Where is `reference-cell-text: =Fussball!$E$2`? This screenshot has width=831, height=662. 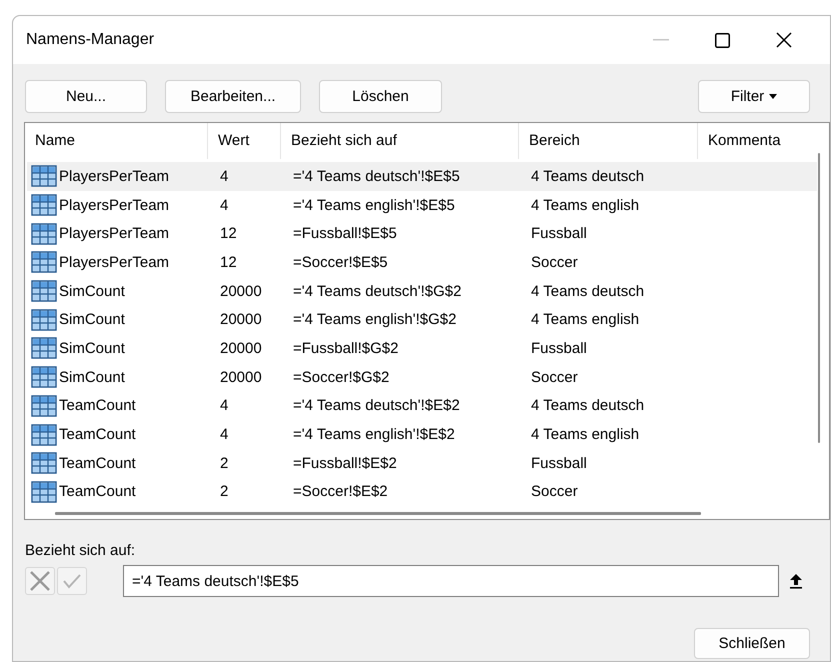
reference-cell-text: =Fussball!$E$2 is located at coordinates (345, 463).